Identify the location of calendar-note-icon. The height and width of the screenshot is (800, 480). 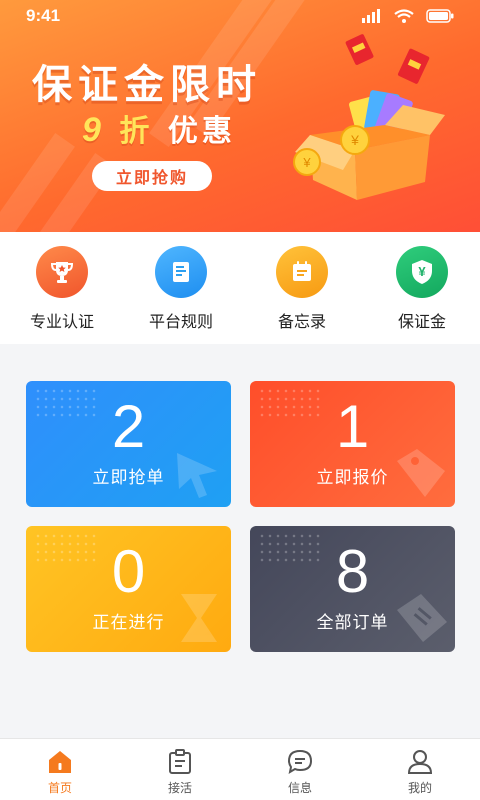
(302, 272).